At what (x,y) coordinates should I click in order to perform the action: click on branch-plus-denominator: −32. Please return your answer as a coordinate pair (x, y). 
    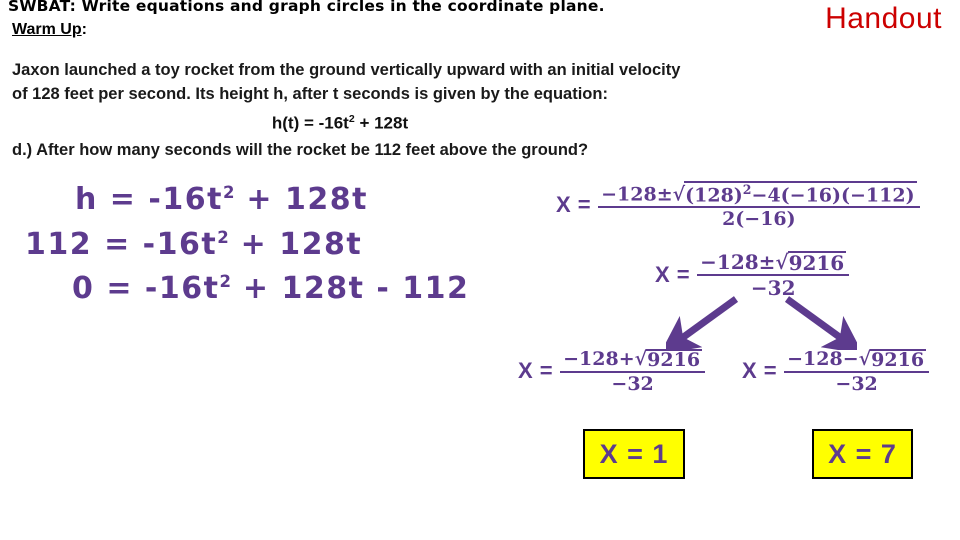
    Looking at the image, I should click on (632, 383).